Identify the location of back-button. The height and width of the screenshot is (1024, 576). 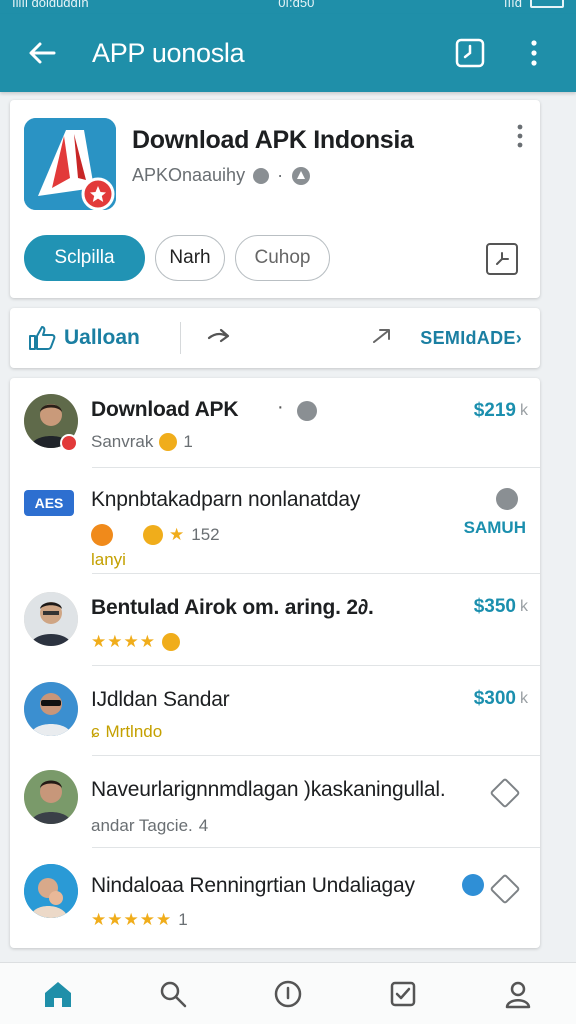
(42, 53).